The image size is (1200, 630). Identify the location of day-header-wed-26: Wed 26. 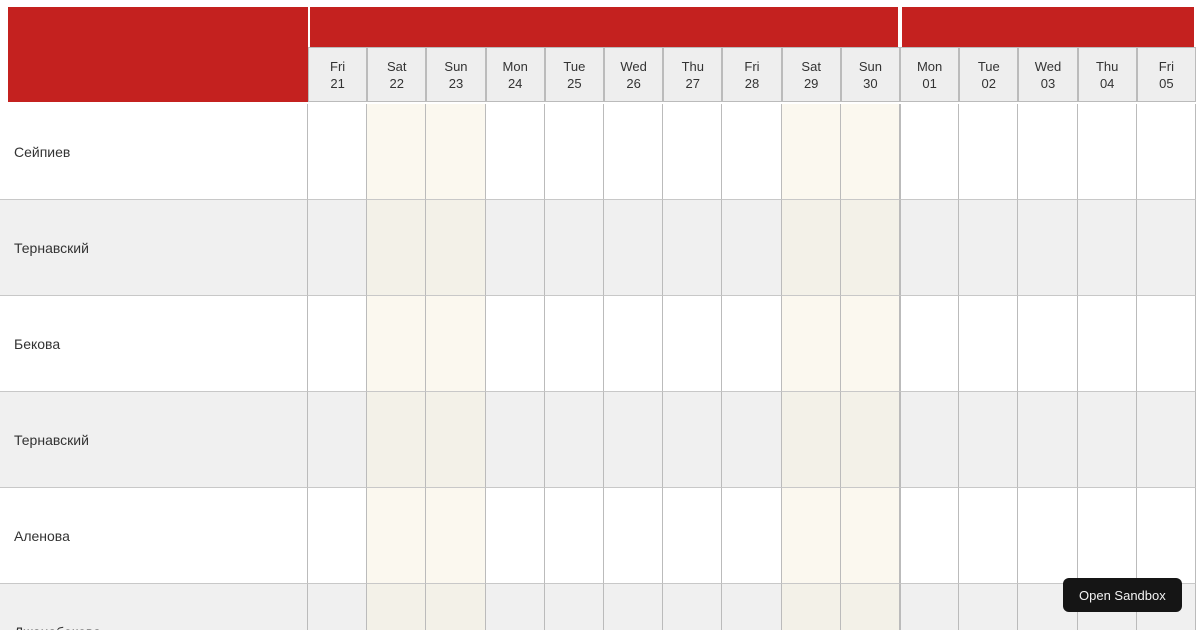
(634, 74).